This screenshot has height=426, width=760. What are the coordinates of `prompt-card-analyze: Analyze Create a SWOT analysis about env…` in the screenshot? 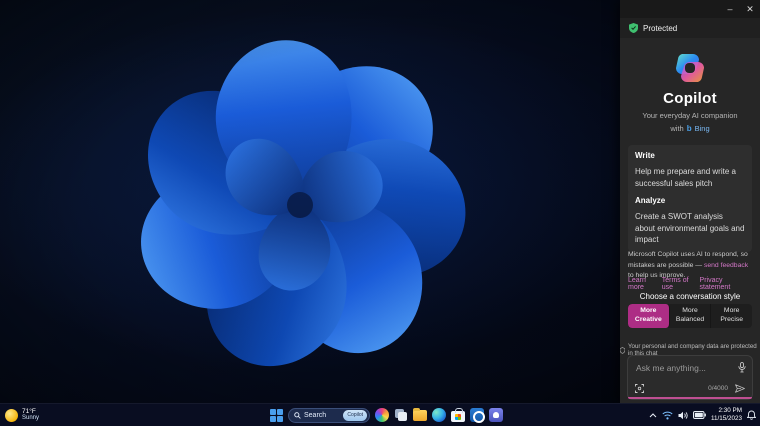 It's located at (690, 221).